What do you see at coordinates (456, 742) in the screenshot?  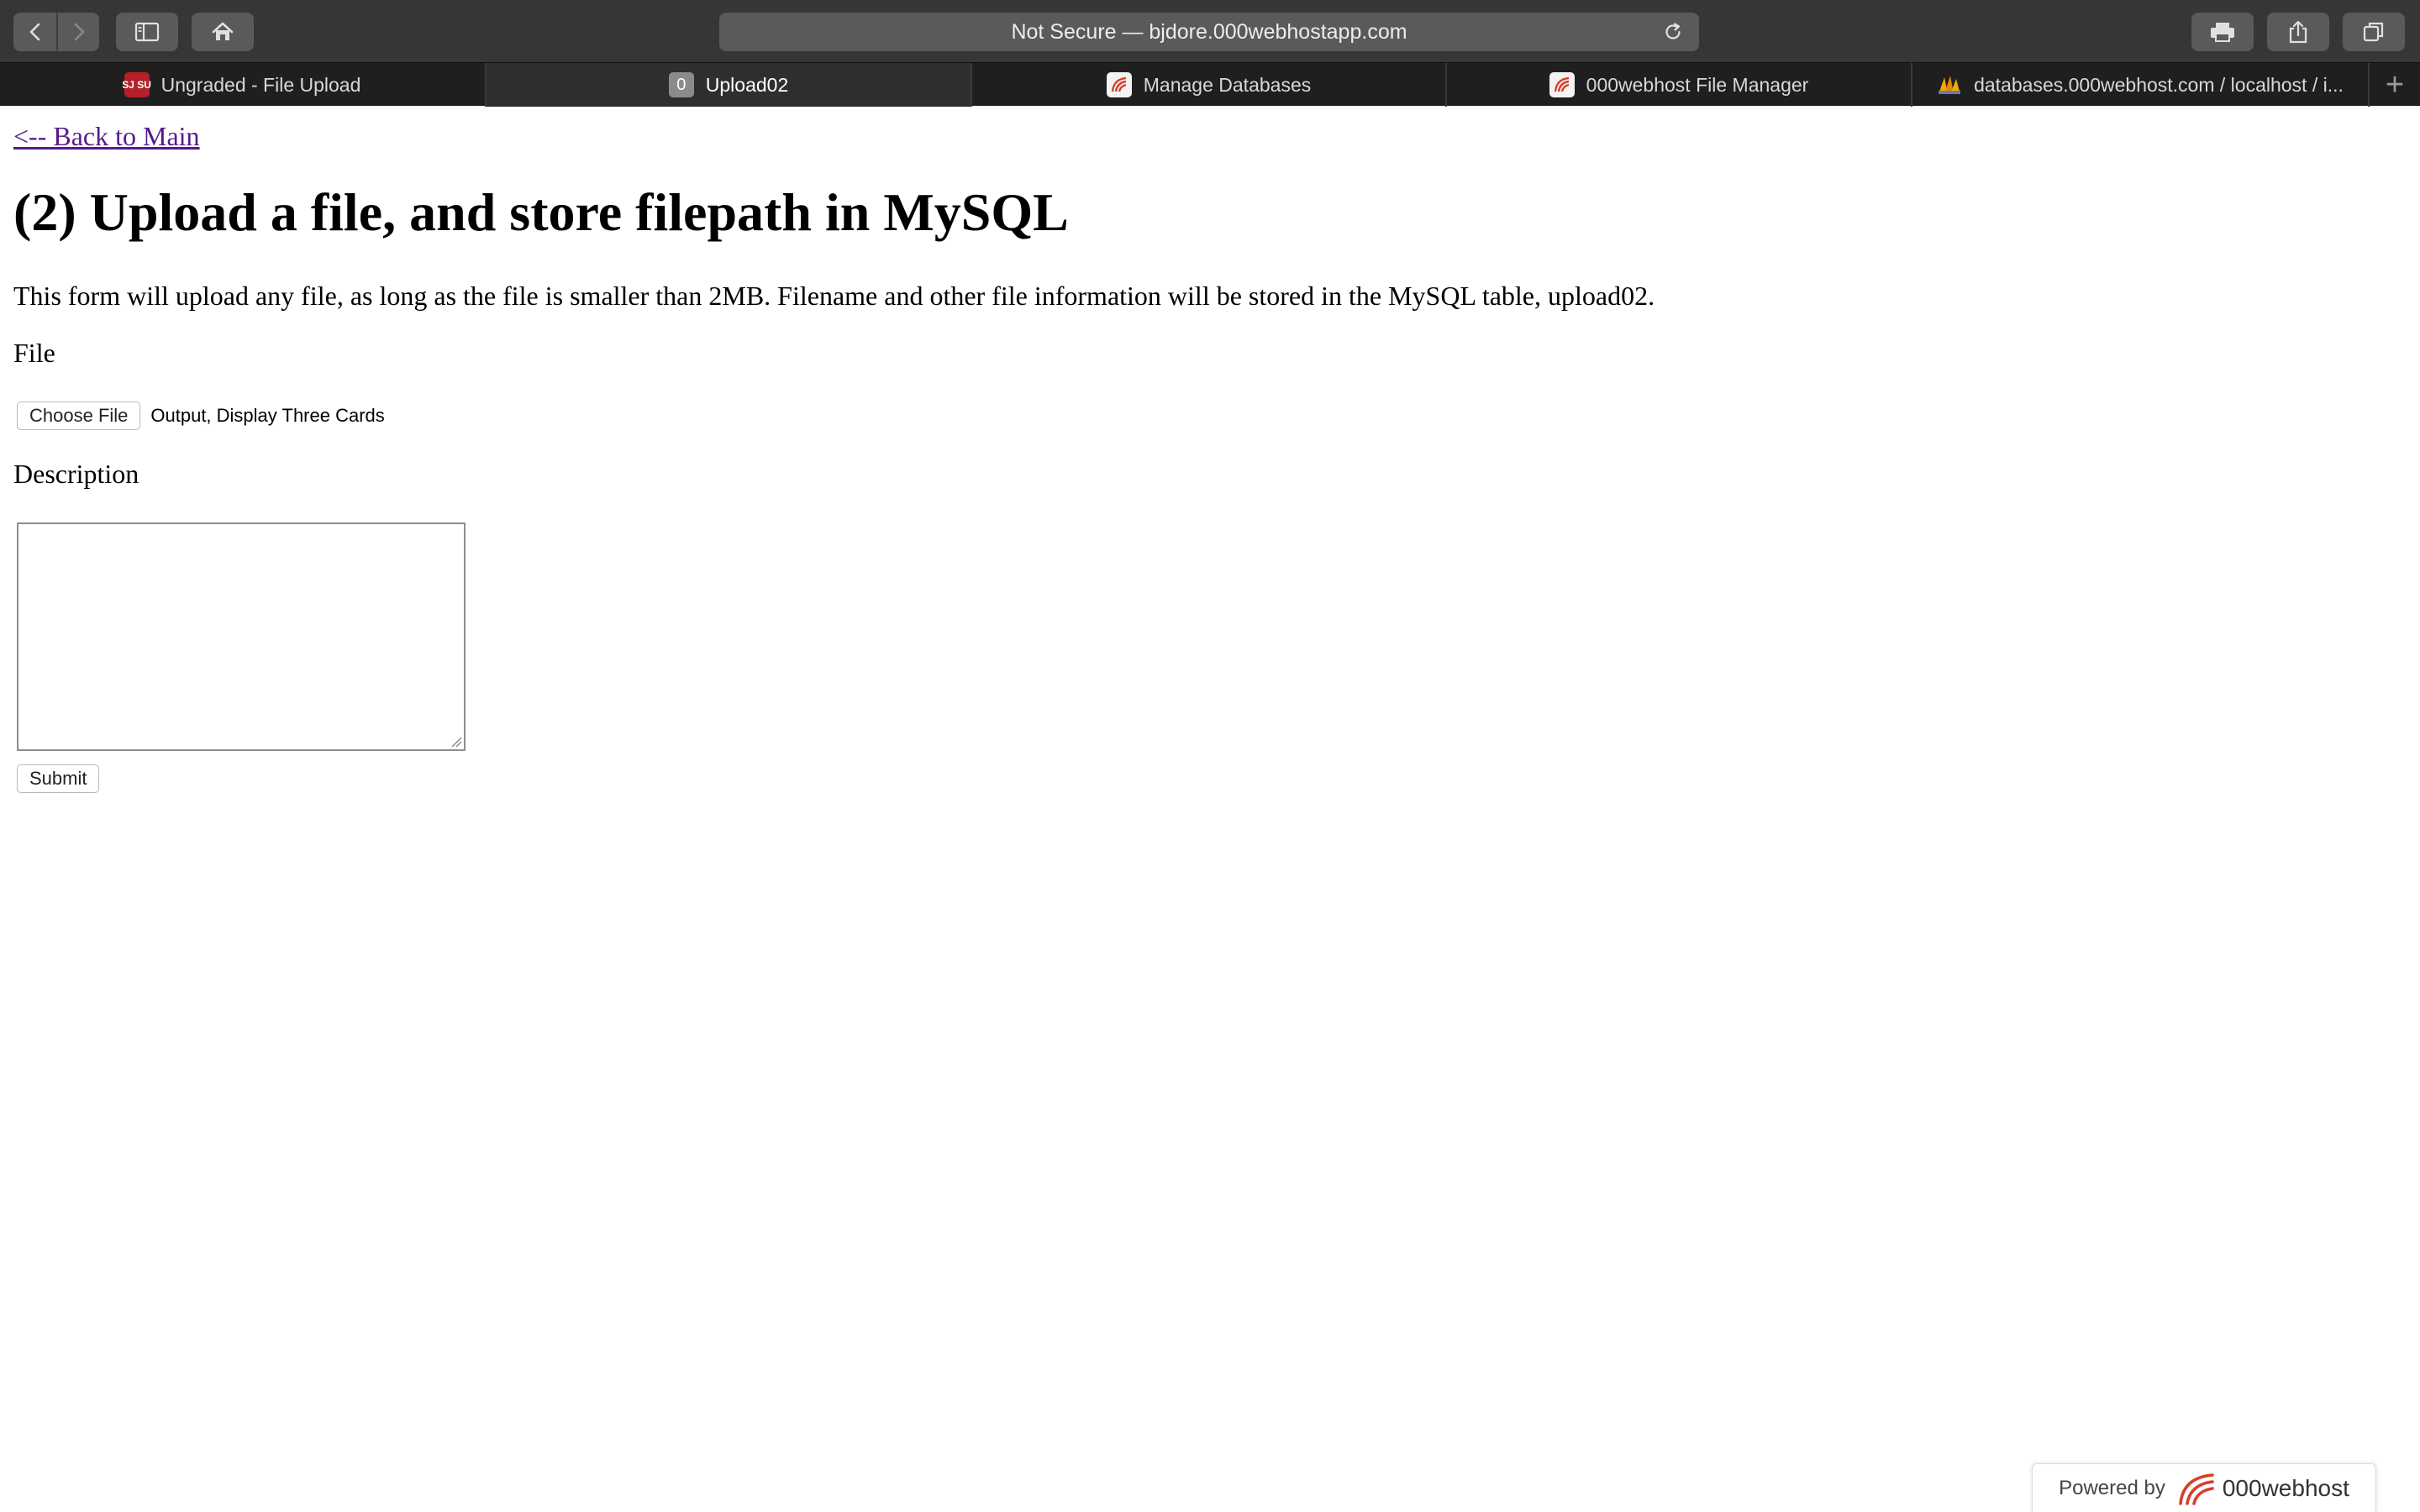 I see `resize-grip-icon` at bounding box center [456, 742].